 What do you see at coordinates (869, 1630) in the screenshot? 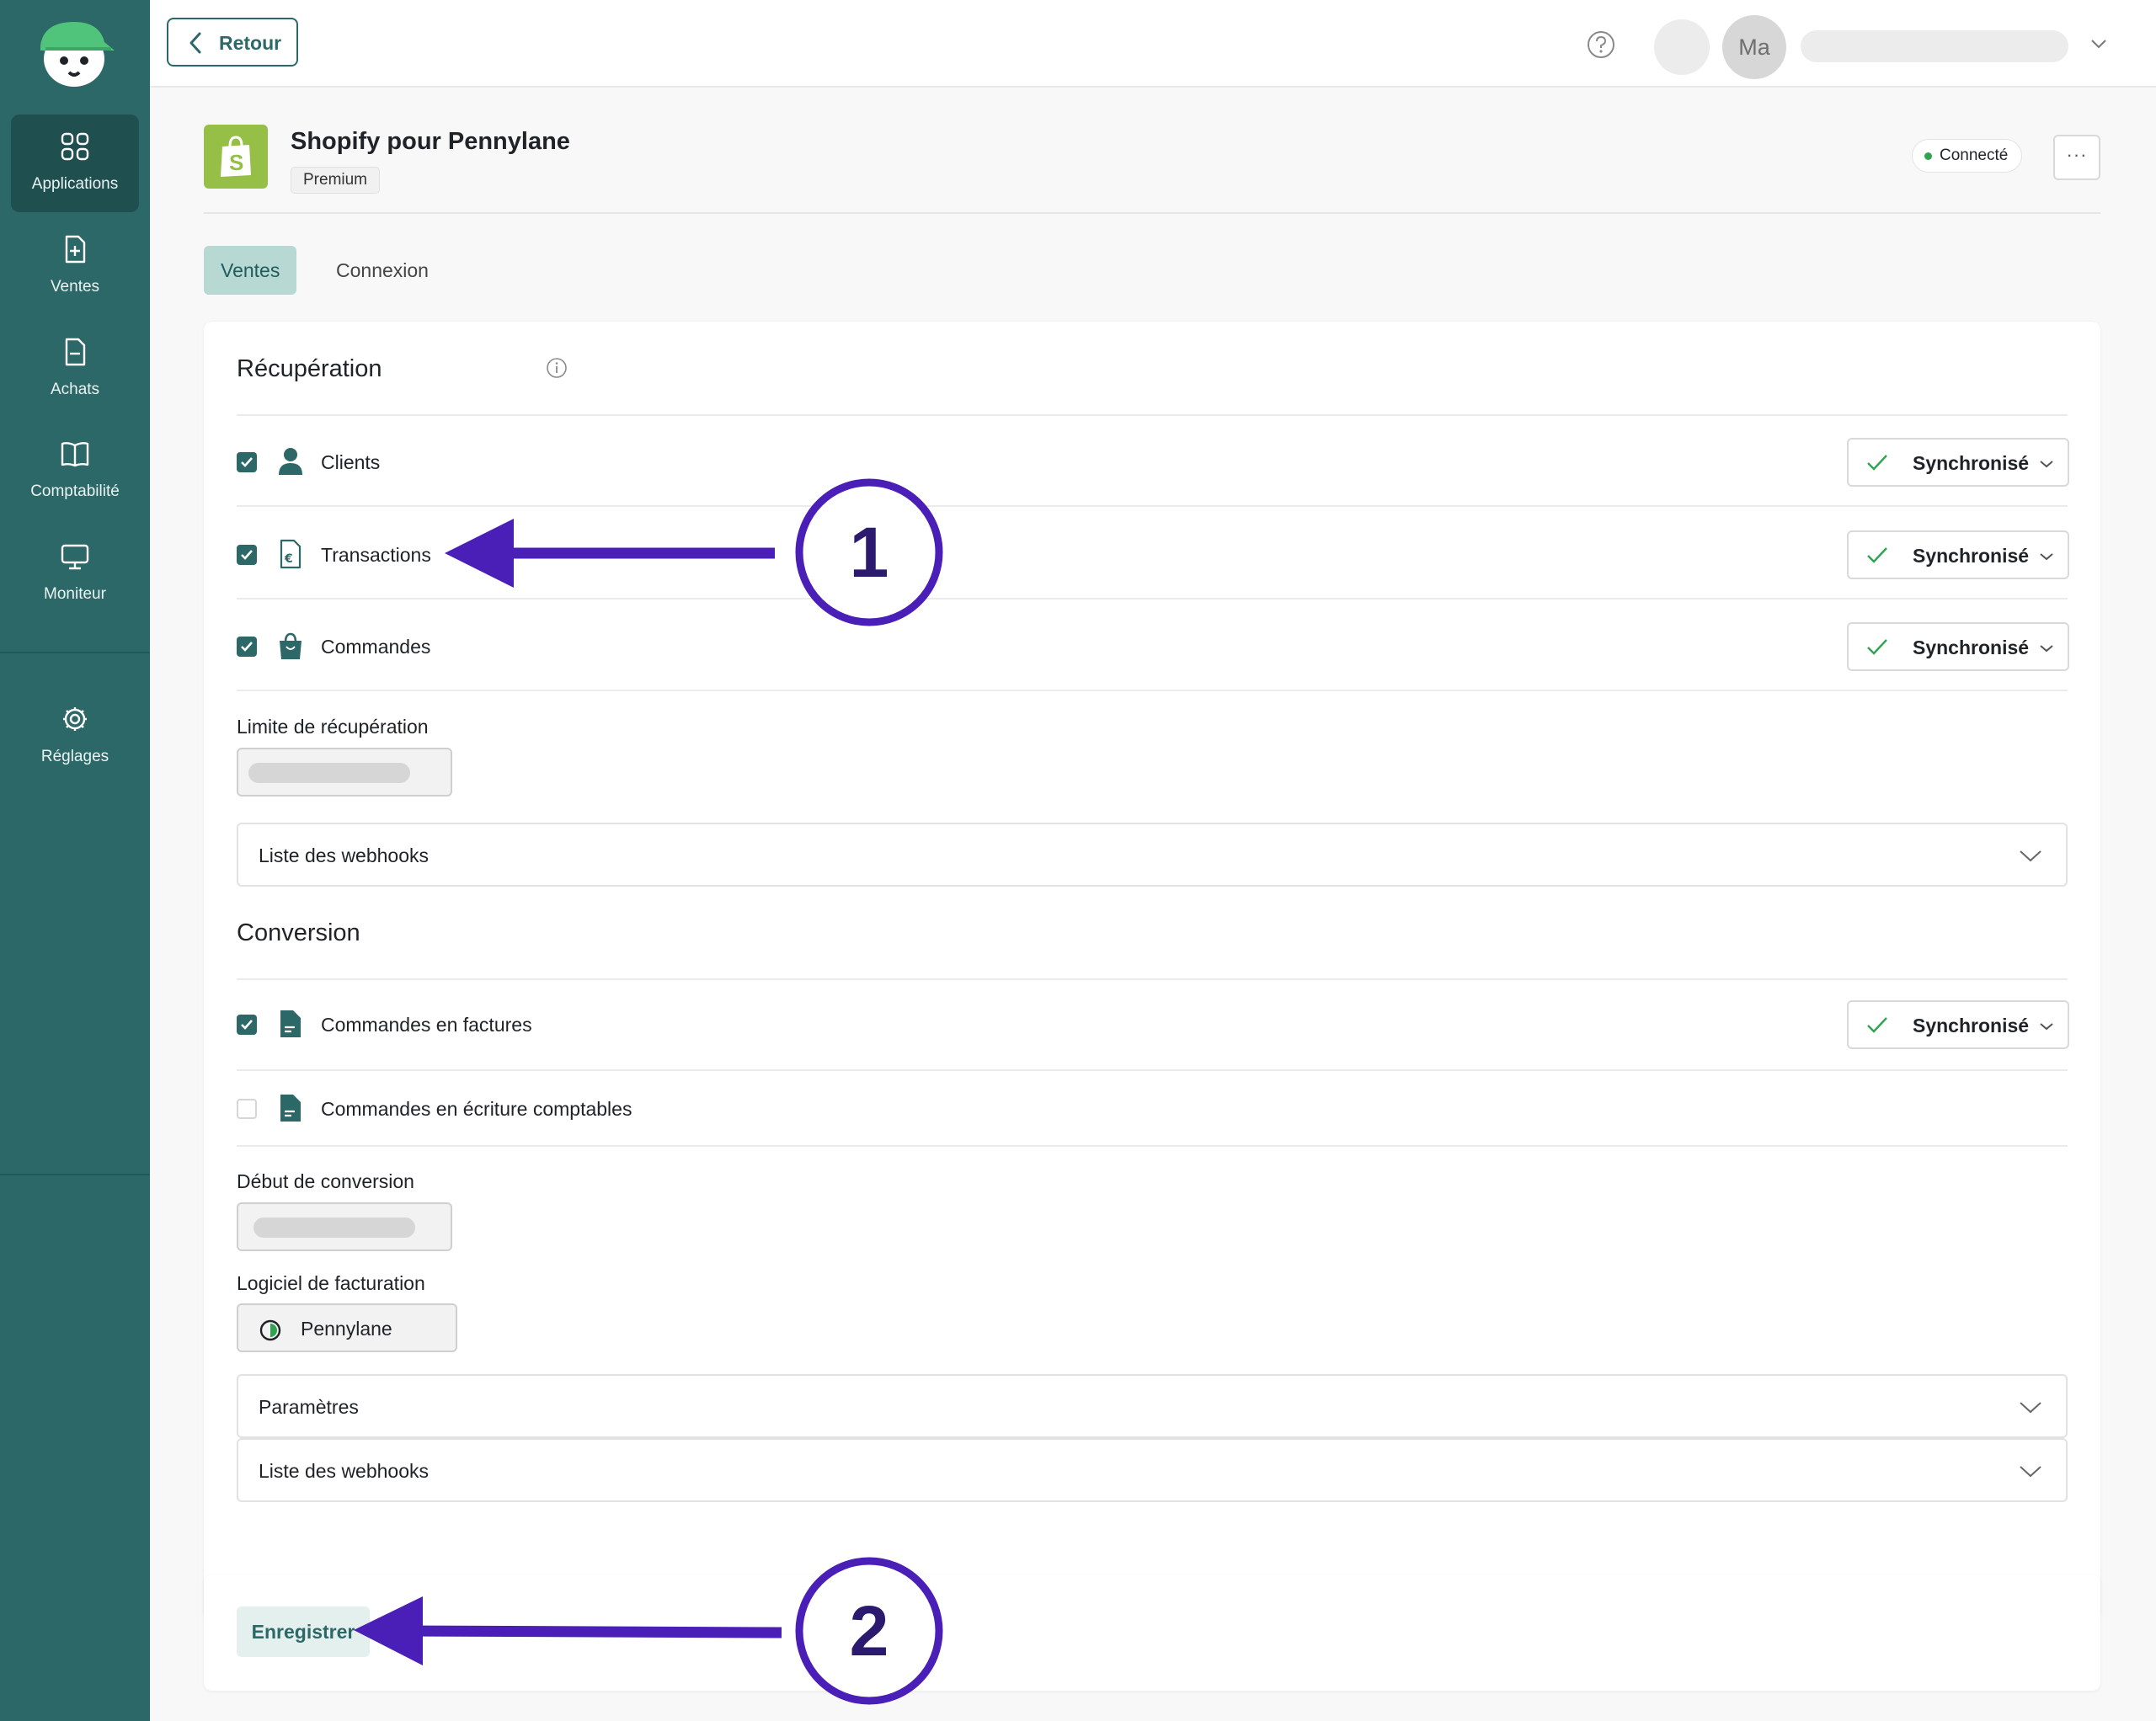
I see `annotation-number-2: 2` at bounding box center [869, 1630].